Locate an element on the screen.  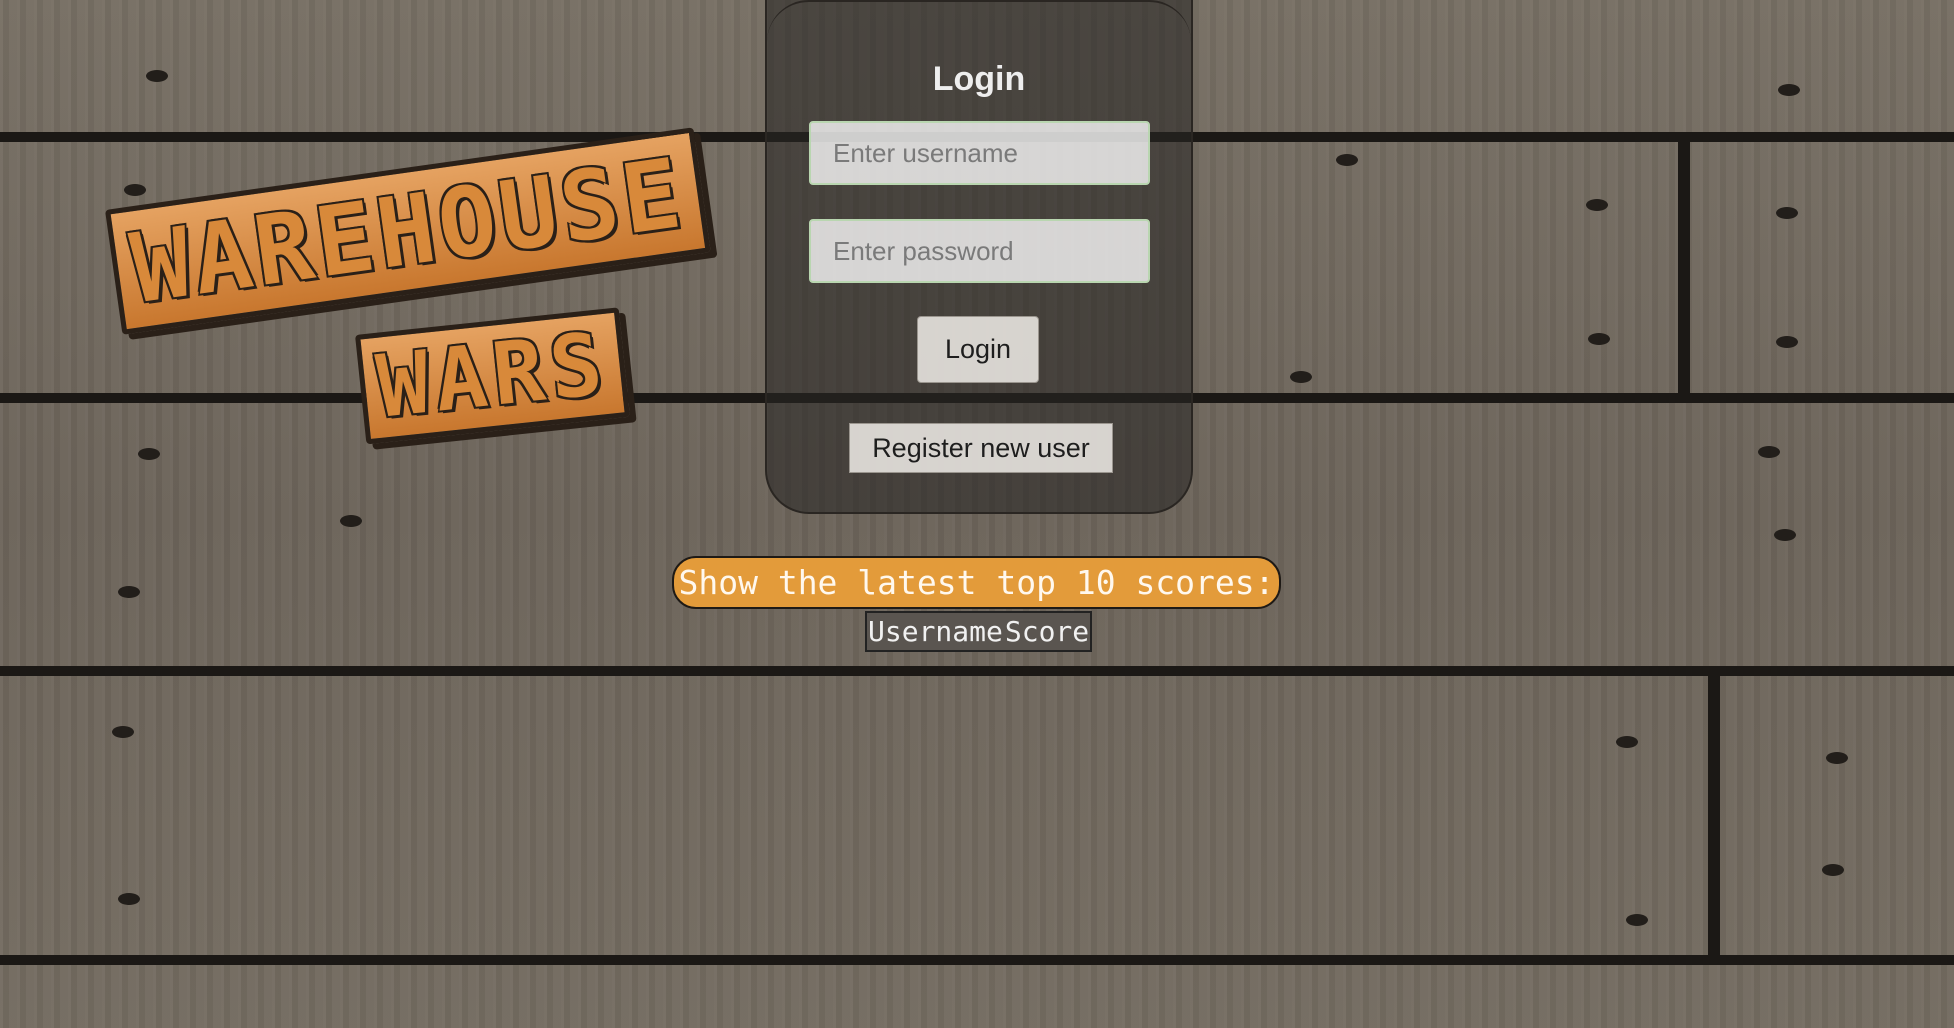
username-input is located at coordinates (979, 153).